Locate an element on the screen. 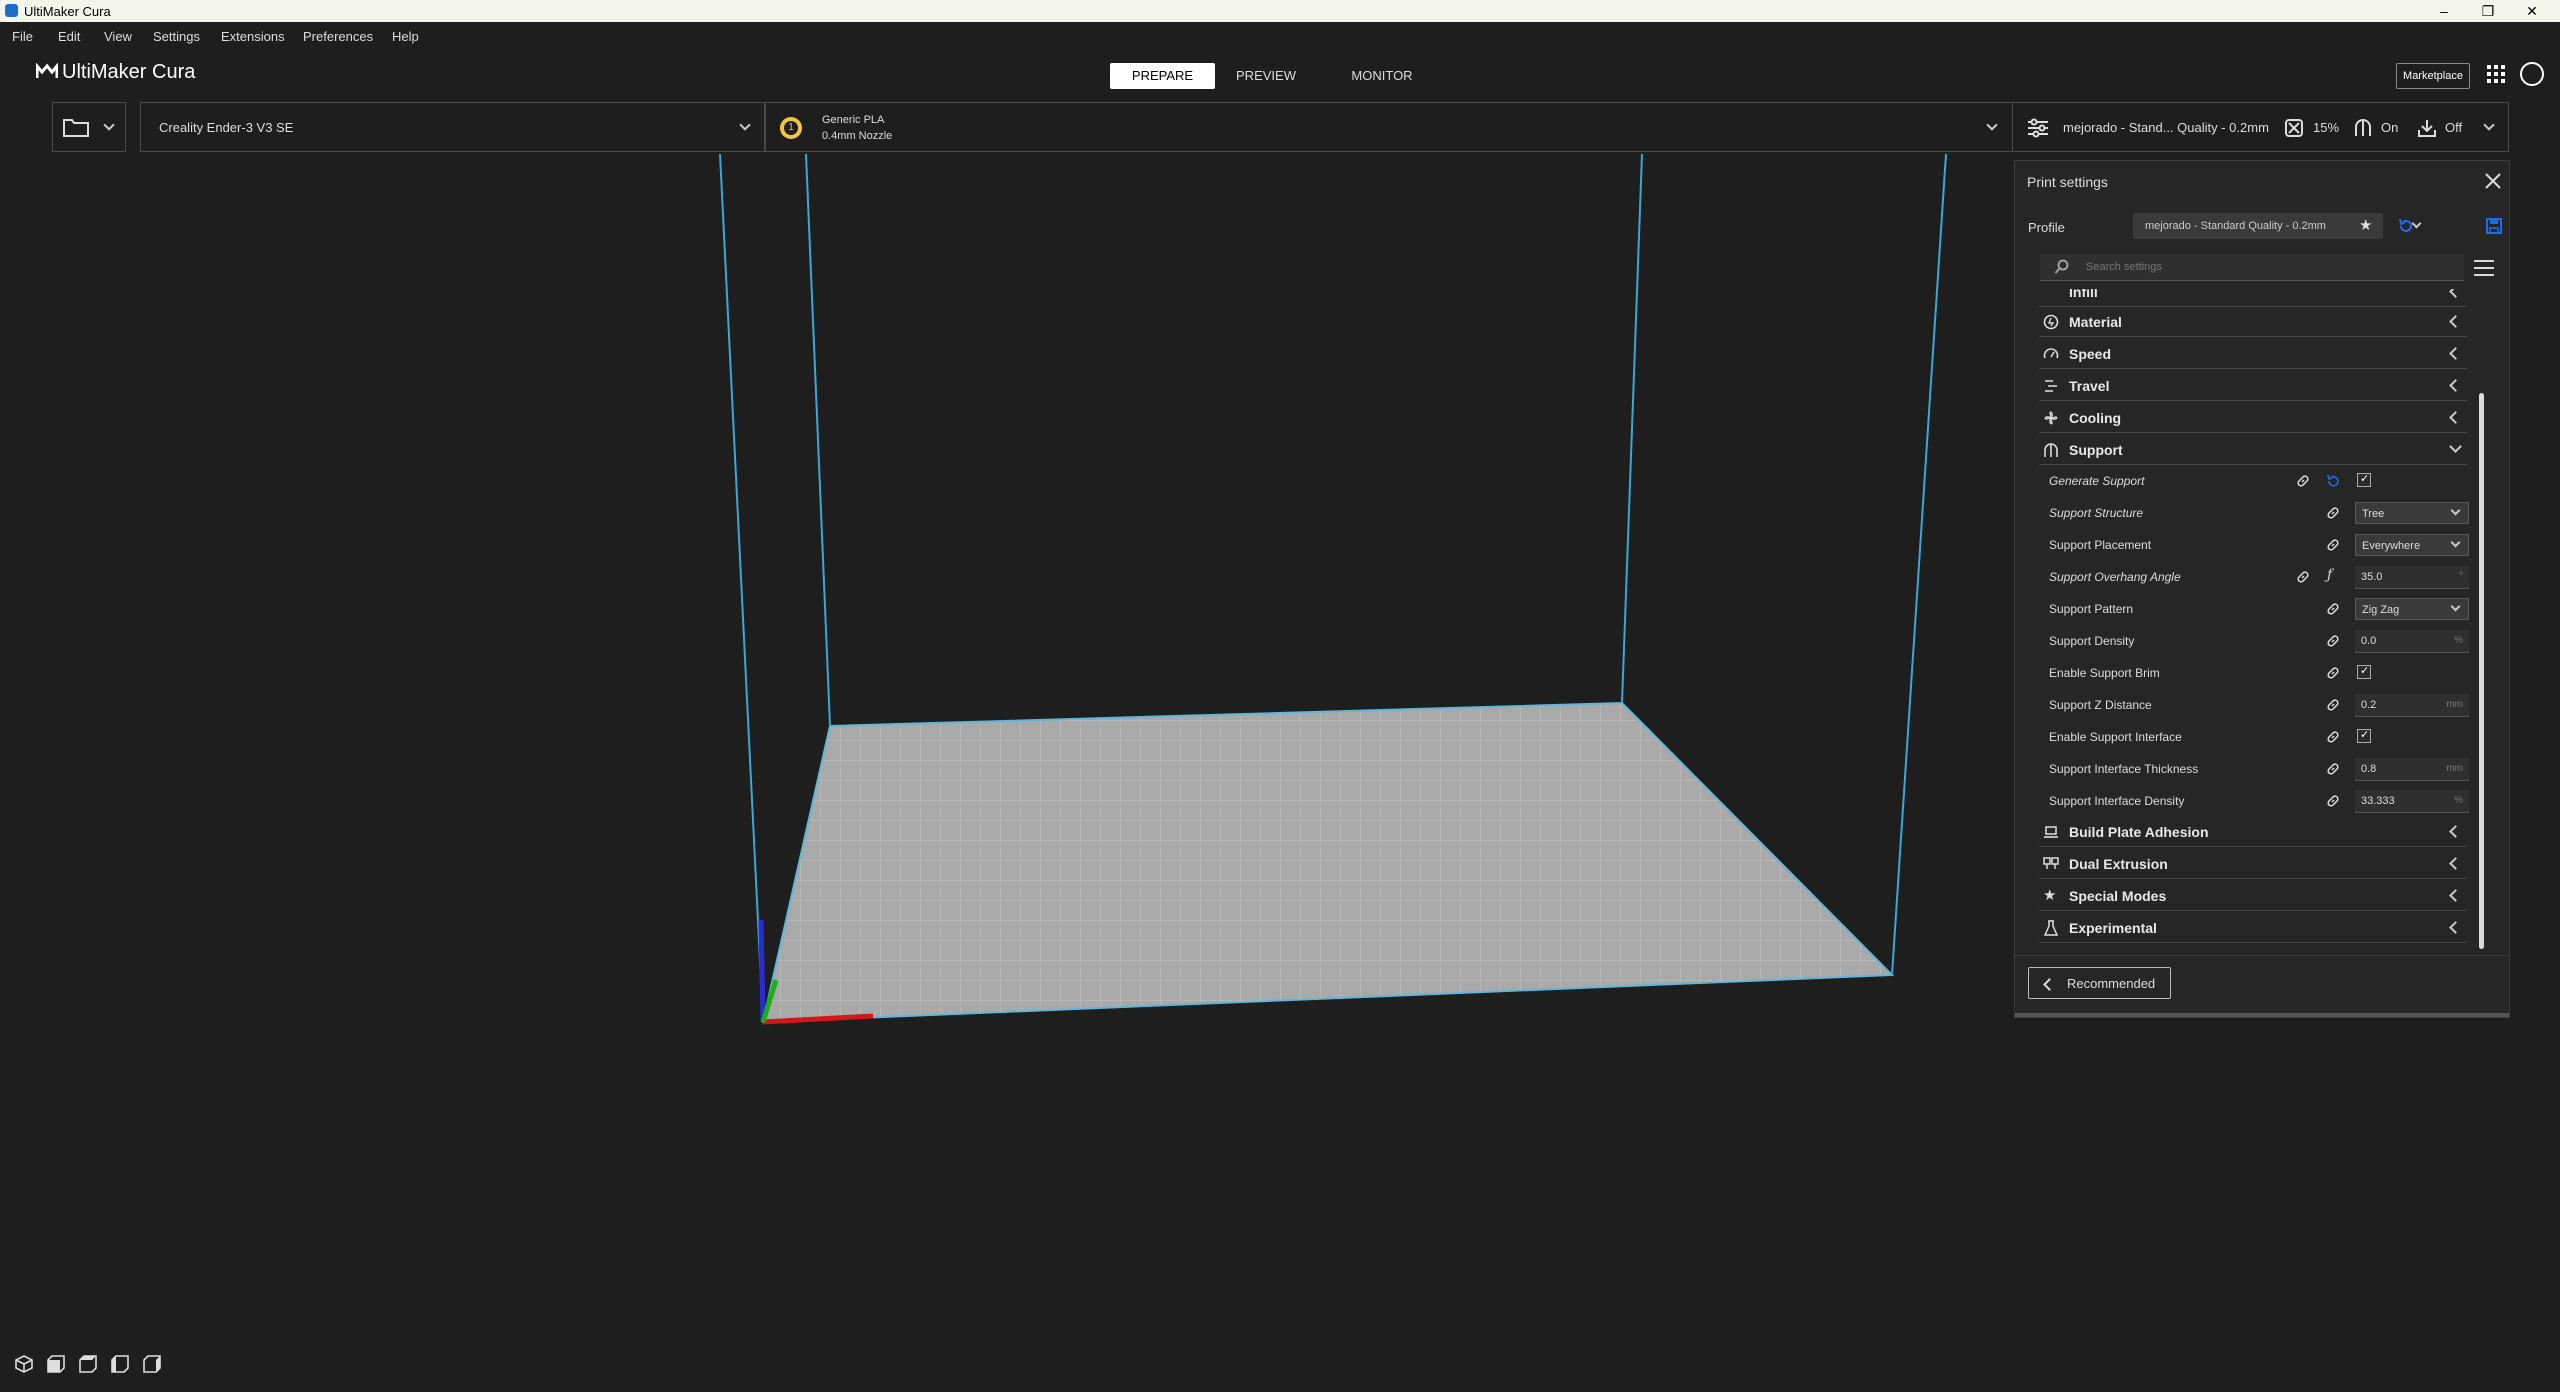 Image resolution: width=2560 pixels, height=1392 pixels. menu-view: View is located at coordinates (118, 36).